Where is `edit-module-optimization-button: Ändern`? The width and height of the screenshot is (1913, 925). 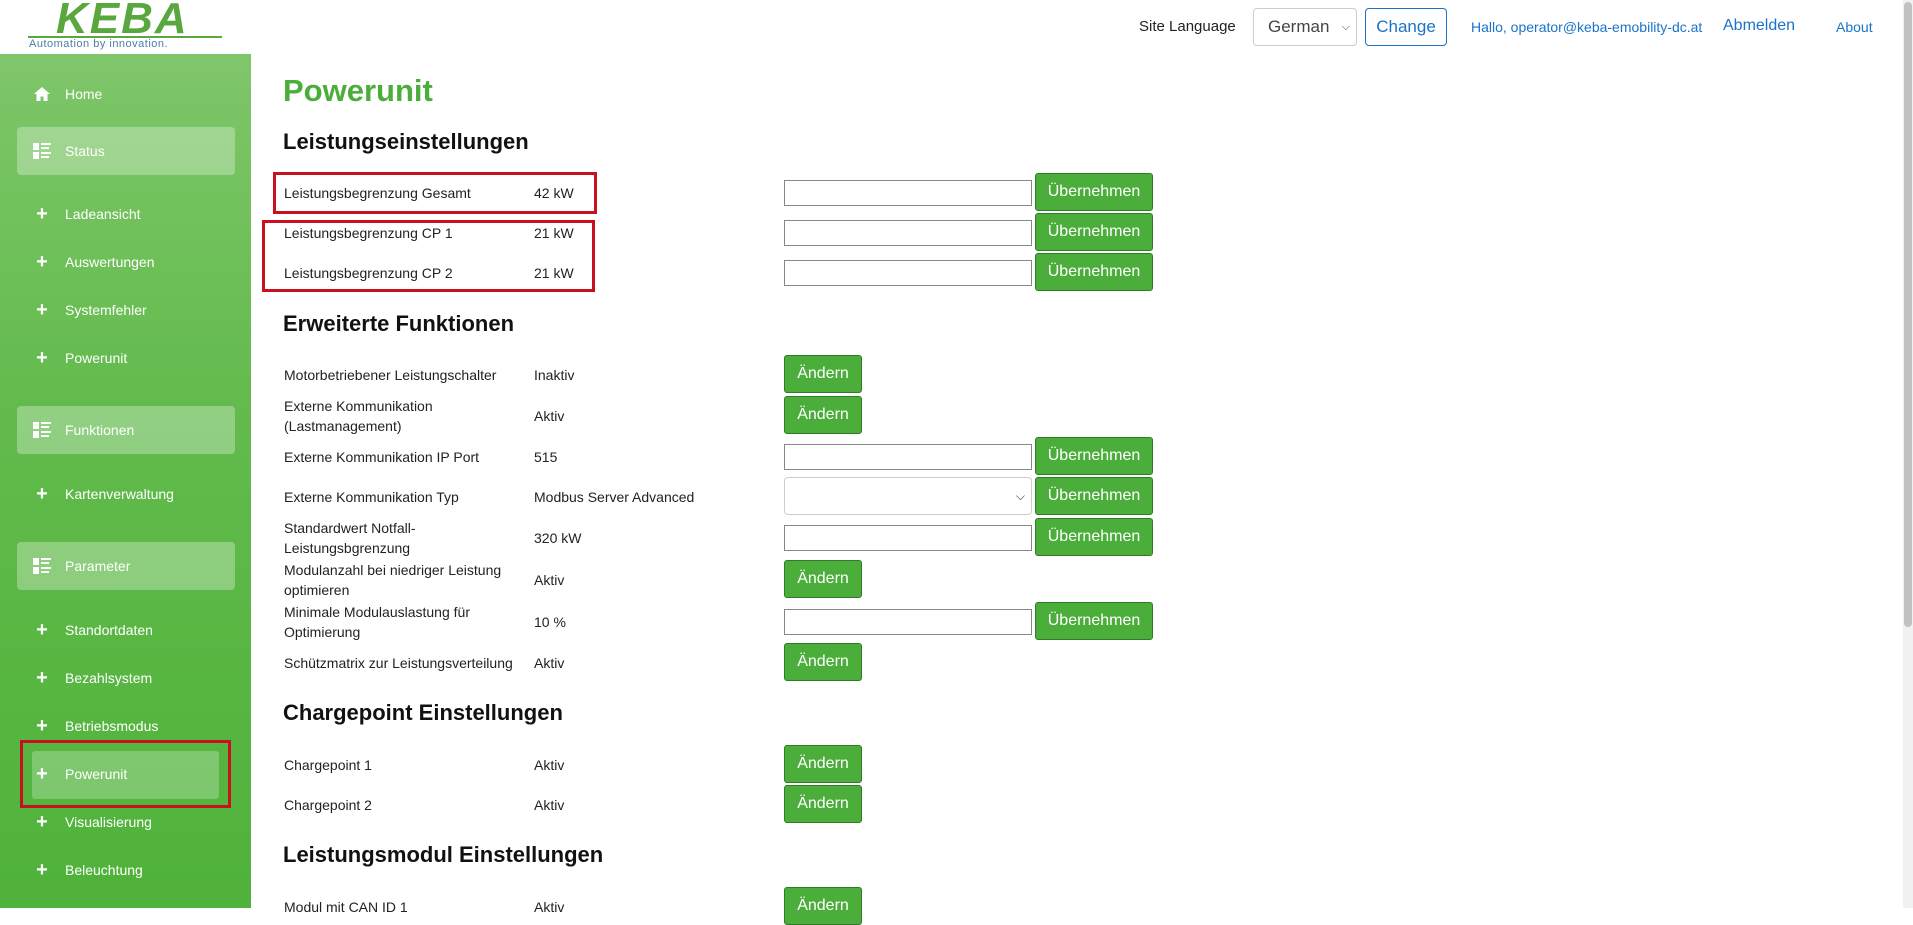 edit-module-optimization-button: Ändern is located at coordinates (823, 579).